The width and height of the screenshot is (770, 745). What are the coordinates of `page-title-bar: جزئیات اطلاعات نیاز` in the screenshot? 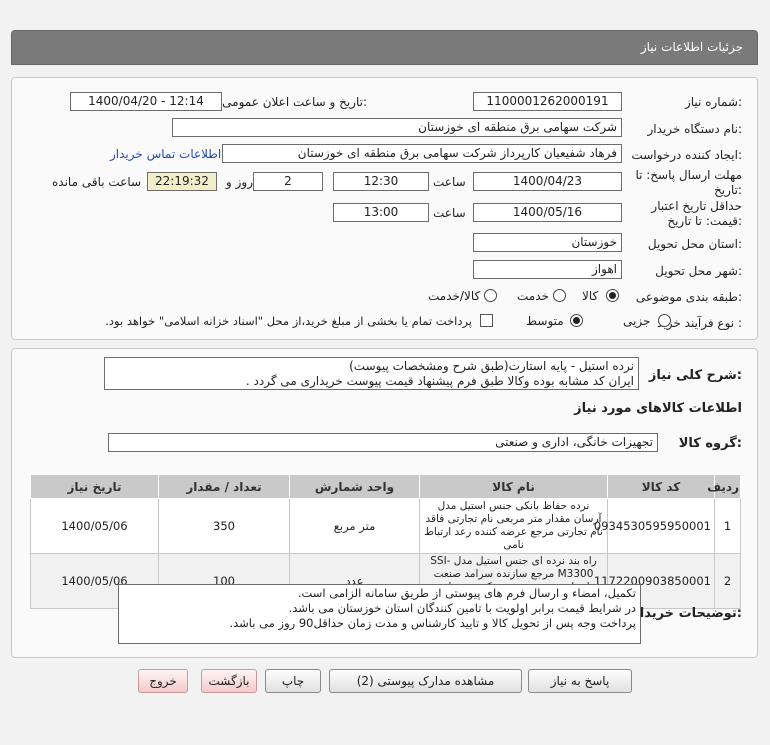 It's located at (384, 47).